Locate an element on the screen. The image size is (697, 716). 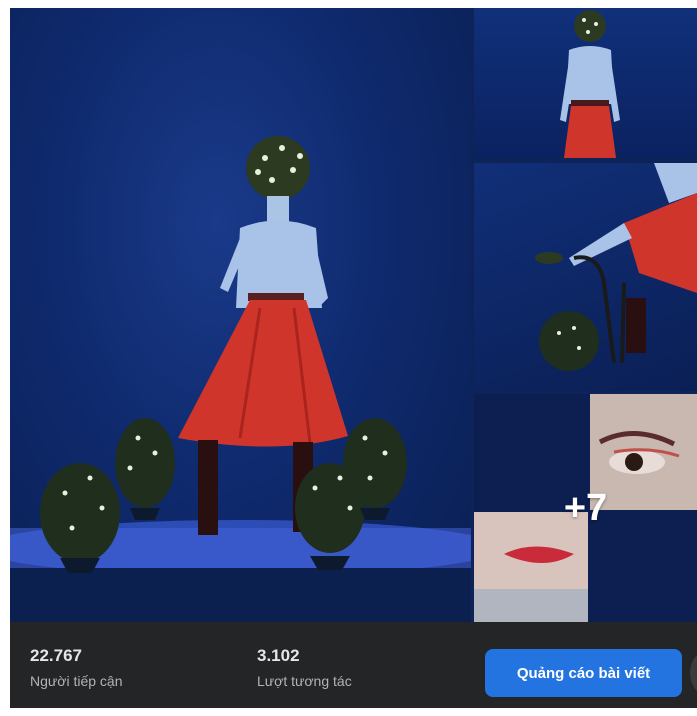
more-options-button is located at coordinates (693, 673).